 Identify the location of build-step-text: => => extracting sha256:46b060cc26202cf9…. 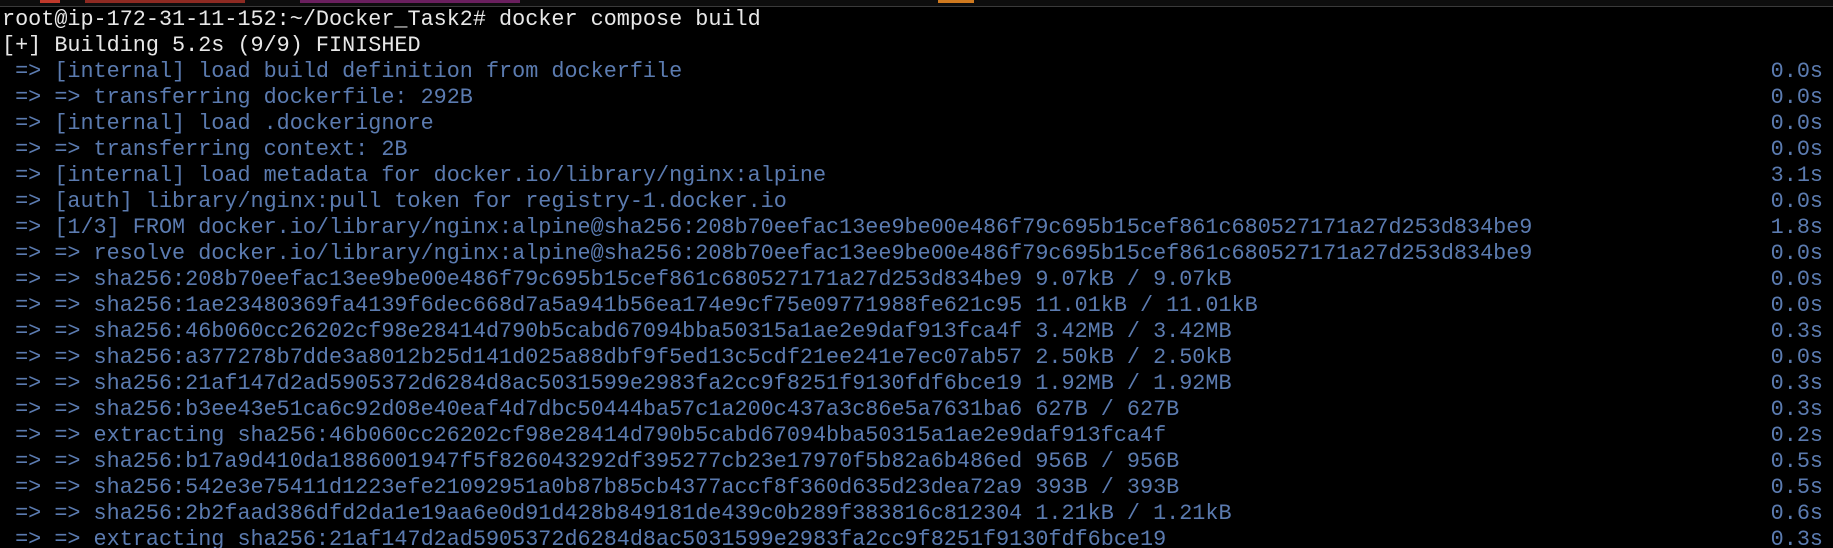
(584, 435).